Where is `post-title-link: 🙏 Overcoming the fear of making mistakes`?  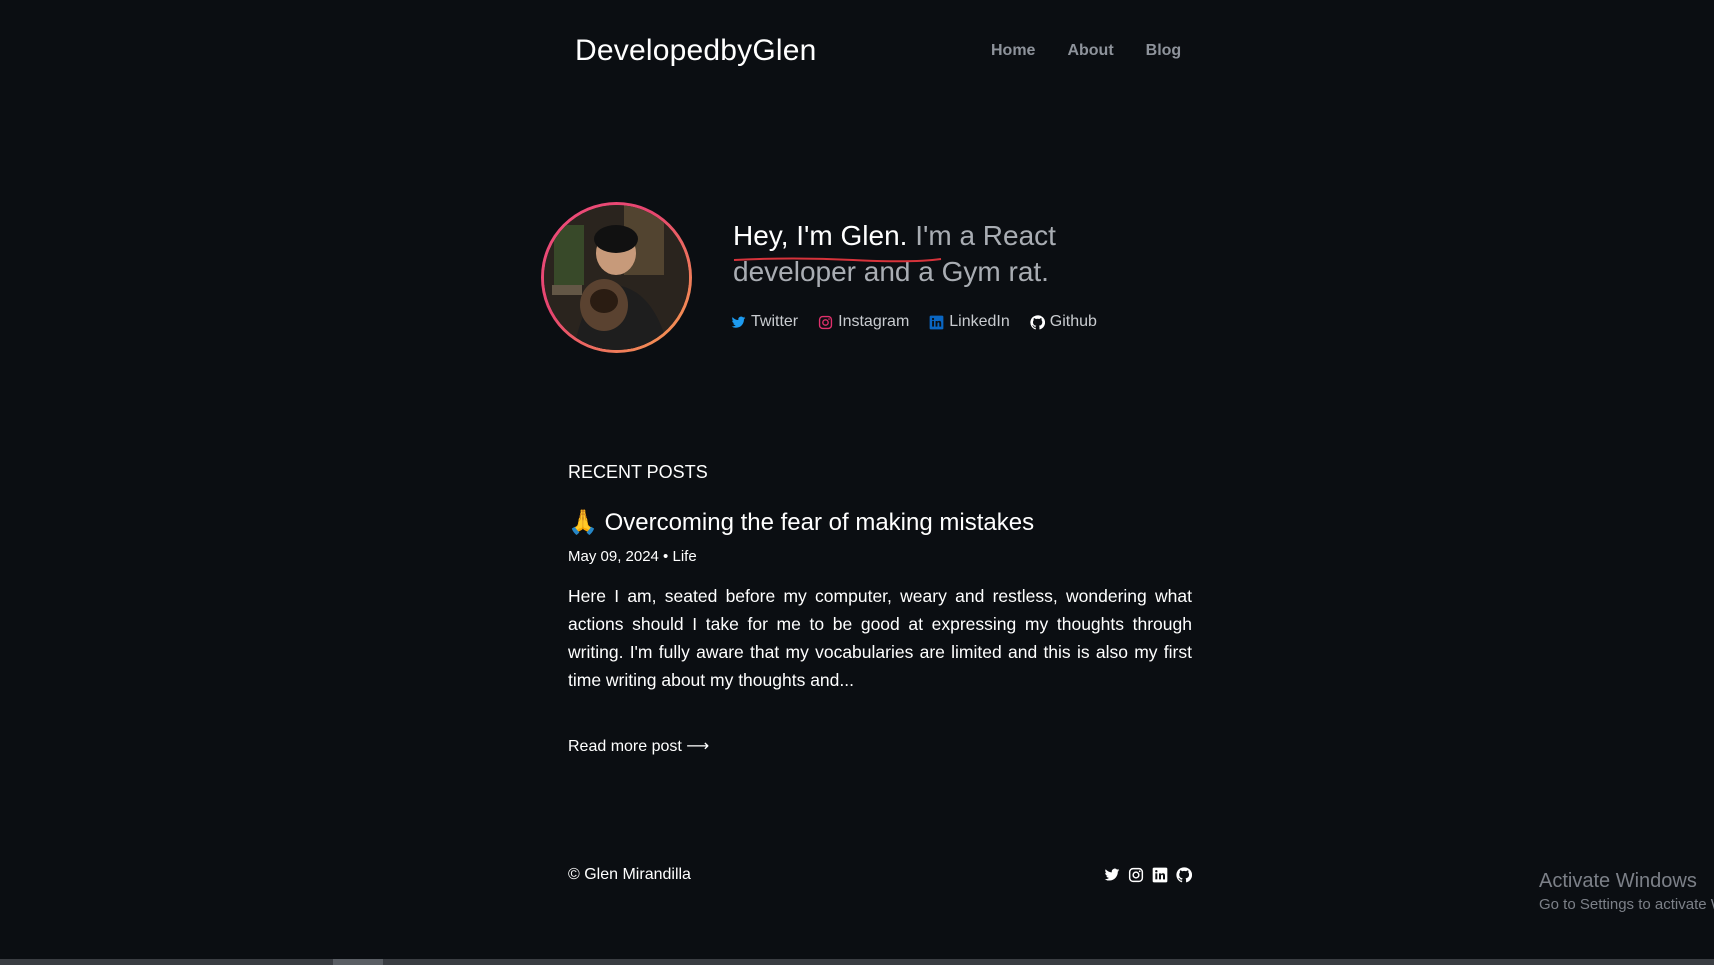 post-title-link: 🙏 Overcoming the fear of making mistakes is located at coordinates (801, 522).